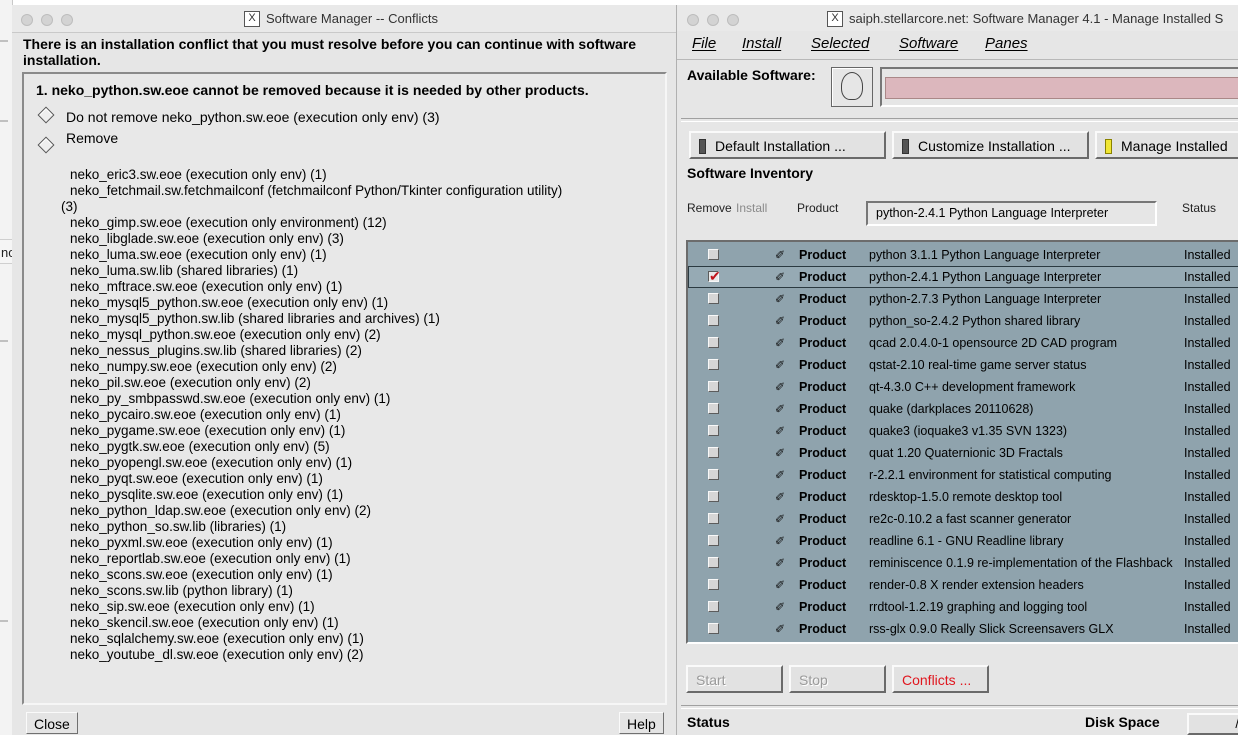 Image resolution: width=1238 pixels, height=735 pixels. Describe the element at coordinates (641, 723) in the screenshot. I see `help-button: Help` at that location.